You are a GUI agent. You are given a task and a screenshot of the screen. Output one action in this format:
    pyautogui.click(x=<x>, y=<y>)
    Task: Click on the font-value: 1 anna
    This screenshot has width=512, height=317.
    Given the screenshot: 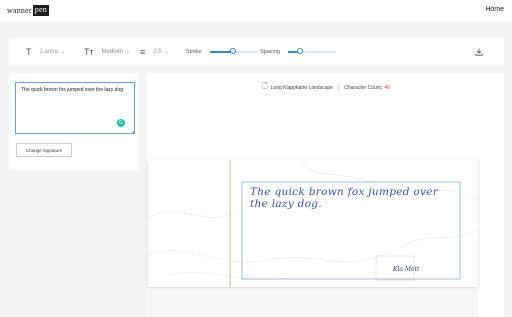 What is the action you would take?
    pyautogui.click(x=48, y=51)
    